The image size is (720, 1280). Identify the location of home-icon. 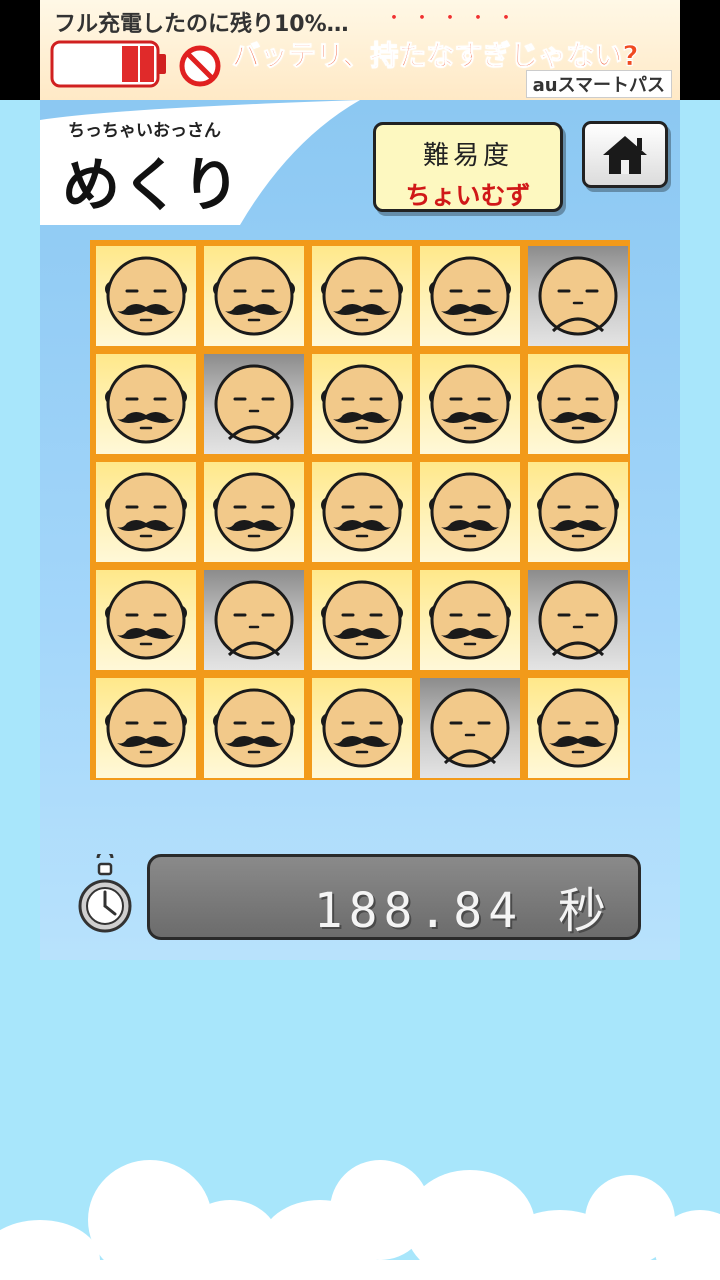
(625, 154).